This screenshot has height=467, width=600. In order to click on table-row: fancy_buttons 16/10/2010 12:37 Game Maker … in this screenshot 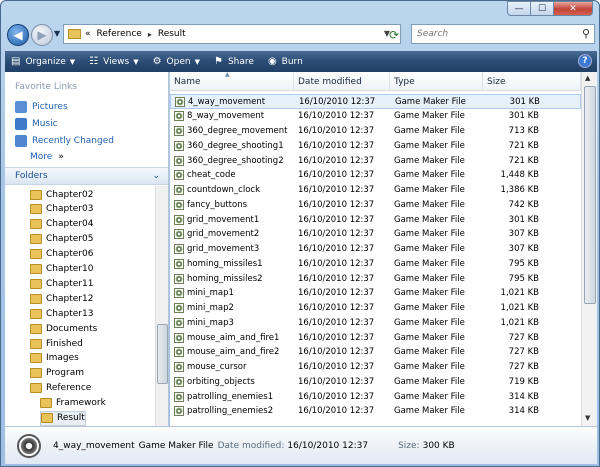, I will do `click(375, 204)`.